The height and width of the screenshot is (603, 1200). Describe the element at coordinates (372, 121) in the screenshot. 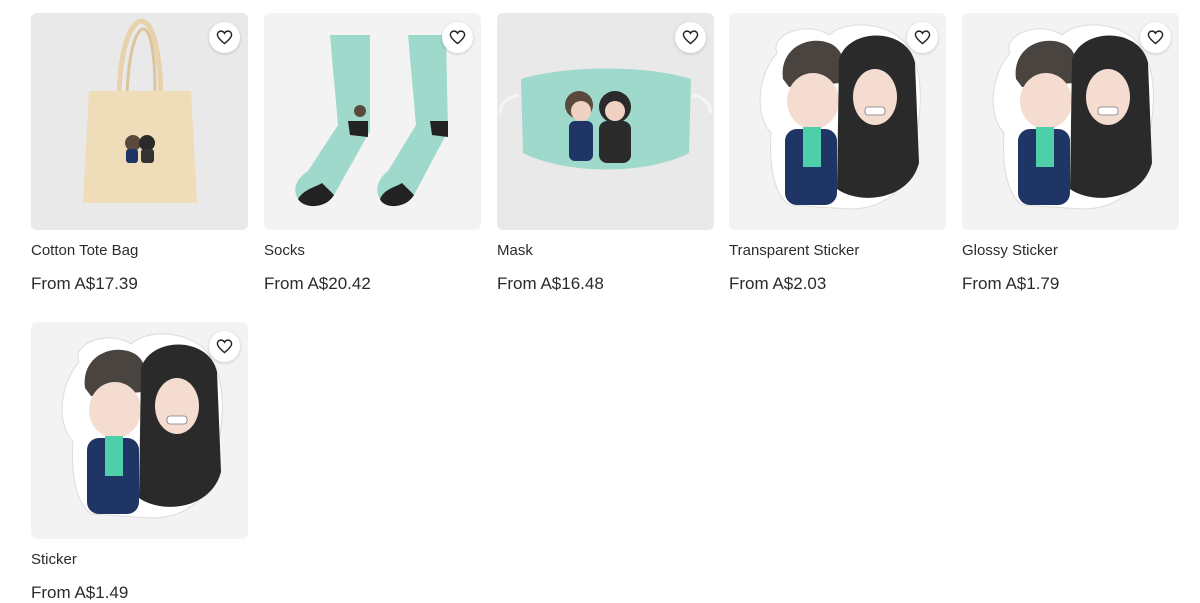

I see `product-image-socks` at that location.